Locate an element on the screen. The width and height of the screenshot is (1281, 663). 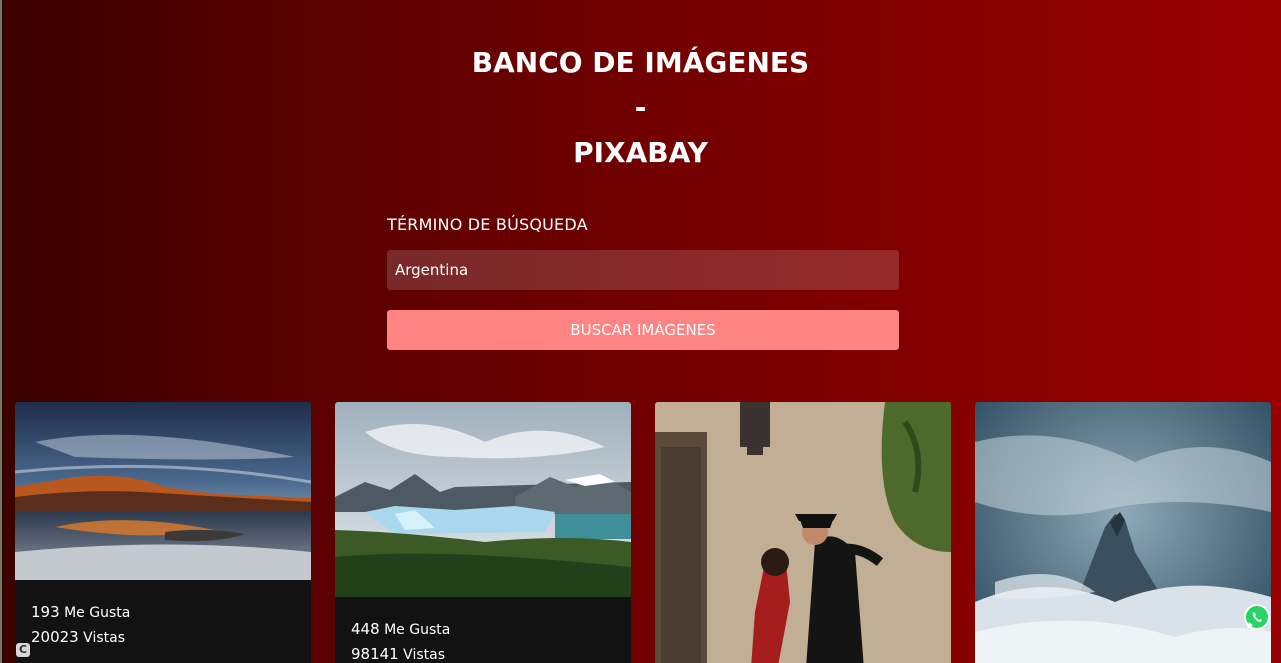
whatsapp-icon is located at coordinates (1257, 617).